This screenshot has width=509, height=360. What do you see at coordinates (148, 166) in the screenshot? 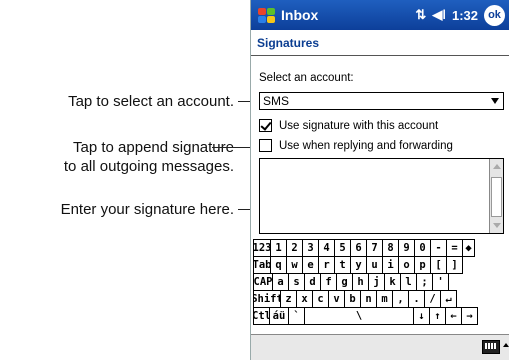
I see `callout-append-line2: to all outgoing messages.` at bounding box center [148, 166].